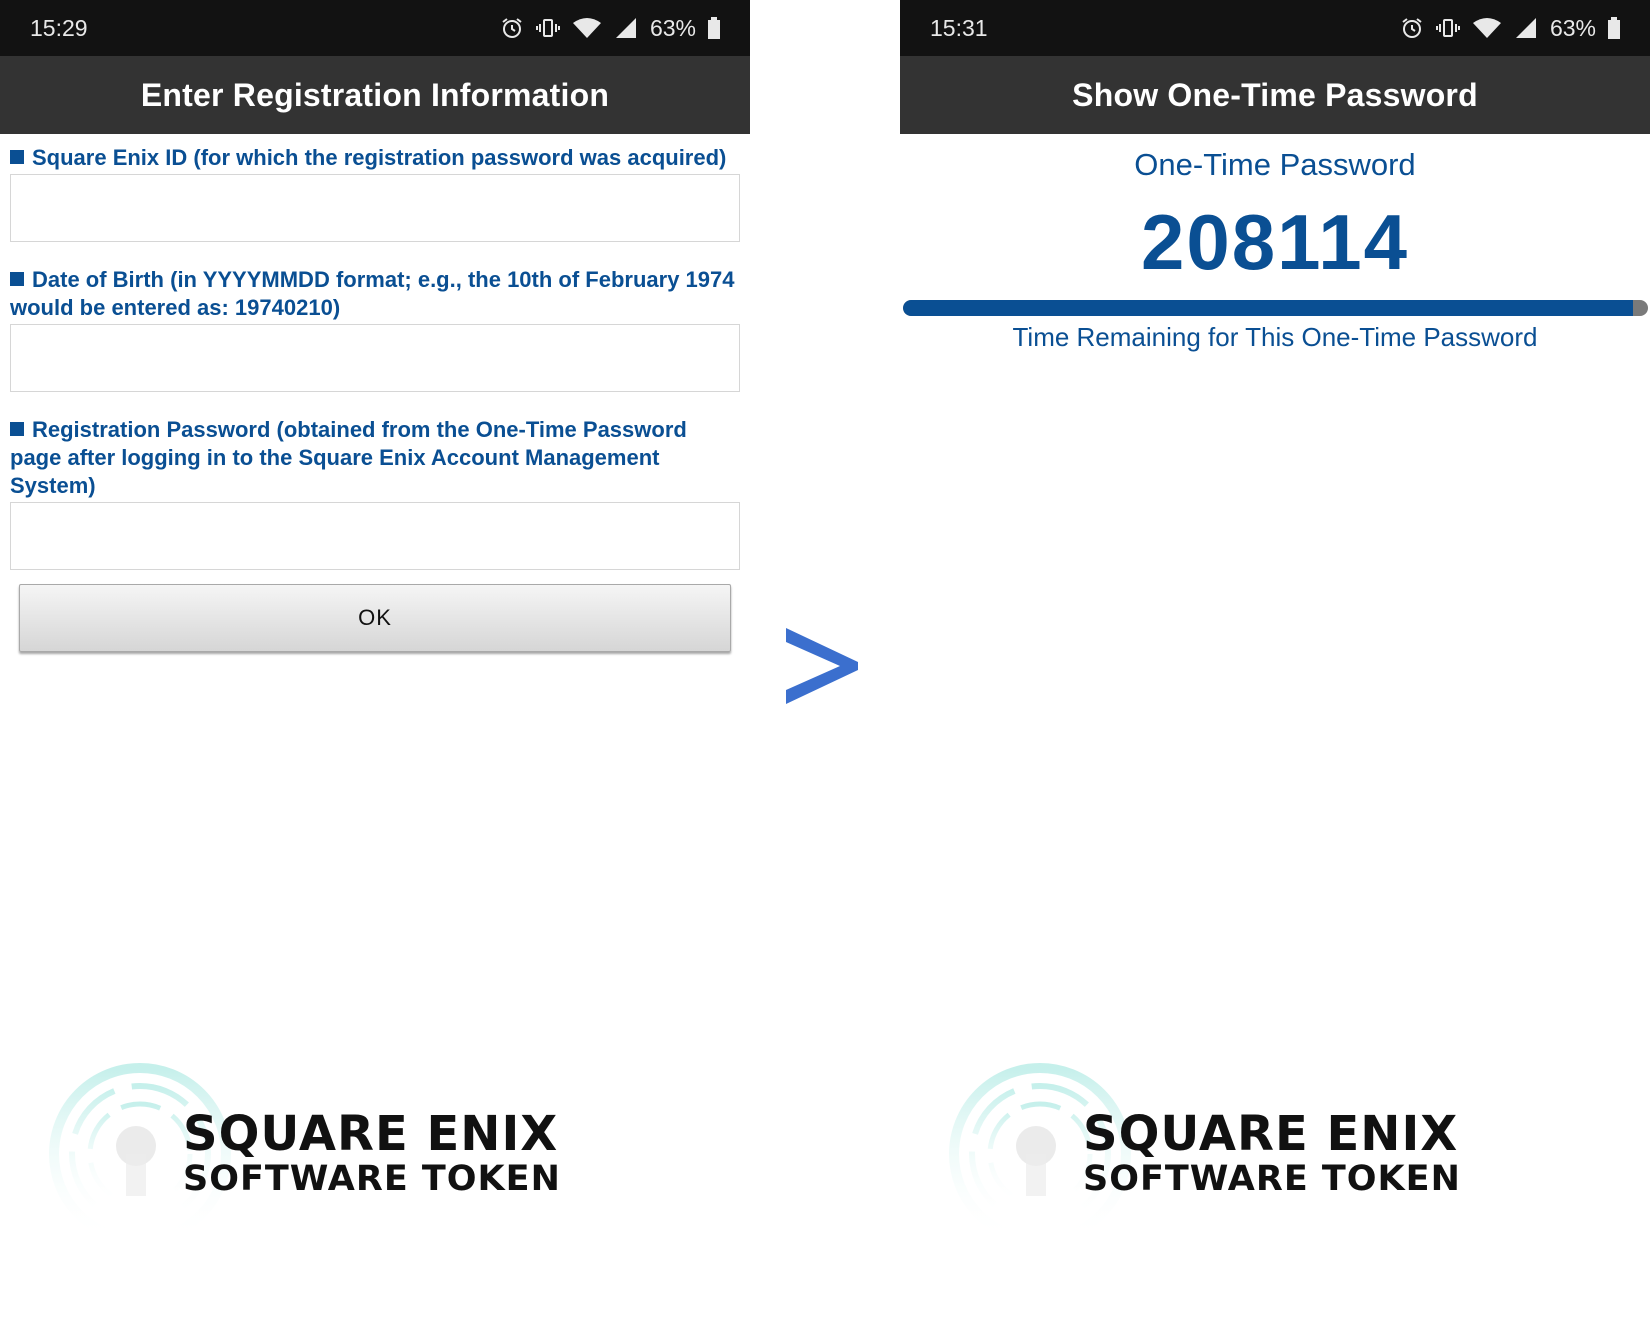 The height and width of the screenshot is (1334, 1650). Describe the element at coordinates (375, 95) in the screenshot. I see `page-title: Enter Registration Information` at that location.